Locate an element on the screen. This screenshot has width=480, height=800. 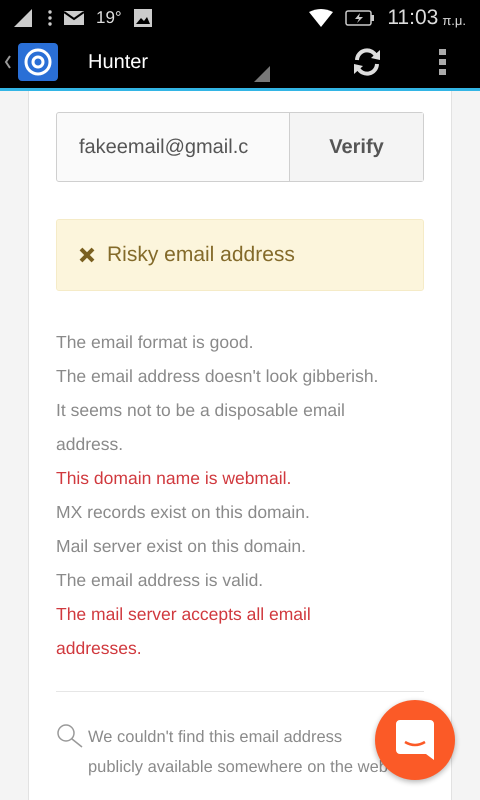
app-logo-icon is located at coordinates (32, 62).